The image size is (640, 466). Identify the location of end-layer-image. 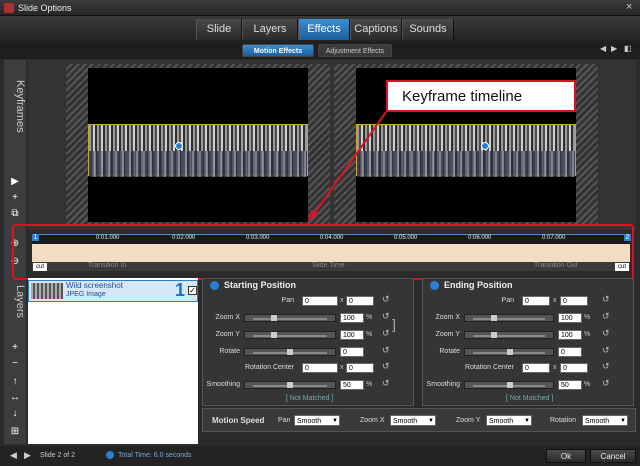
(466, 150).